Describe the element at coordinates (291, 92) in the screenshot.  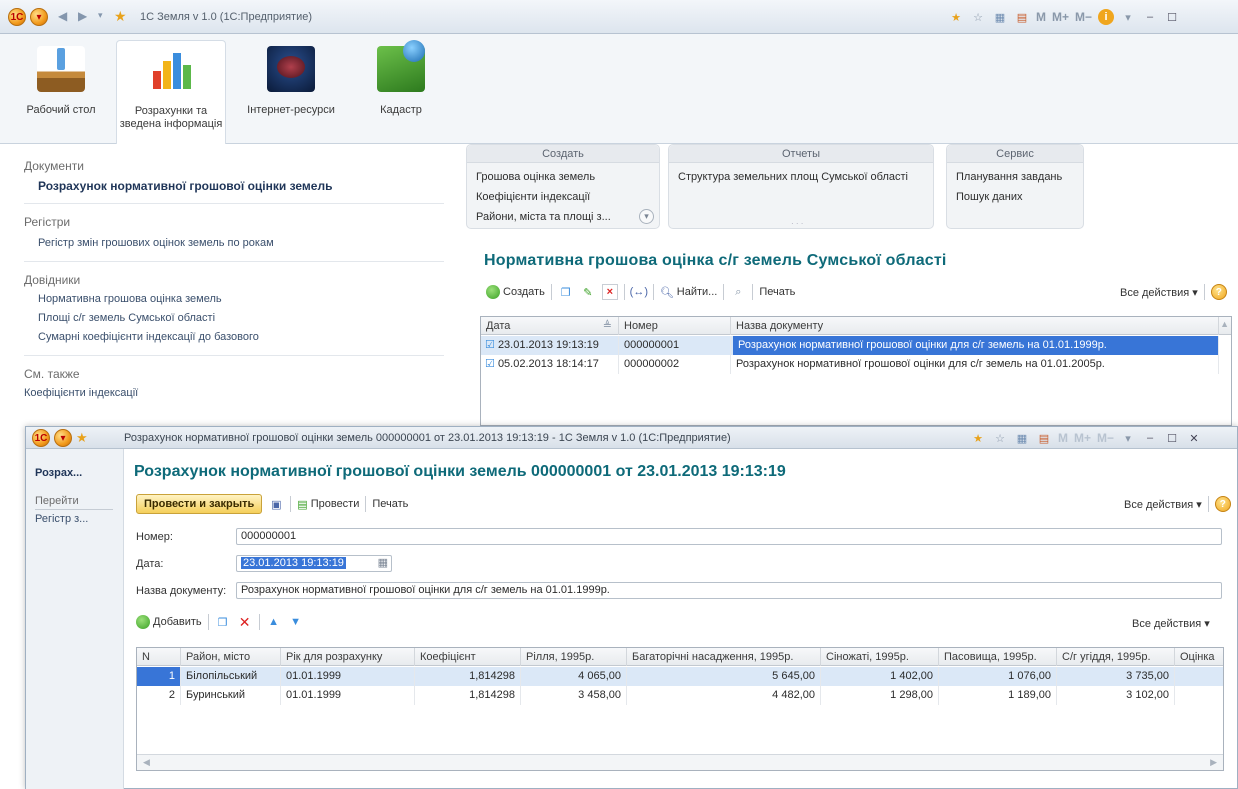
I see `section-internet: Інтернет-ресурси` at that location.